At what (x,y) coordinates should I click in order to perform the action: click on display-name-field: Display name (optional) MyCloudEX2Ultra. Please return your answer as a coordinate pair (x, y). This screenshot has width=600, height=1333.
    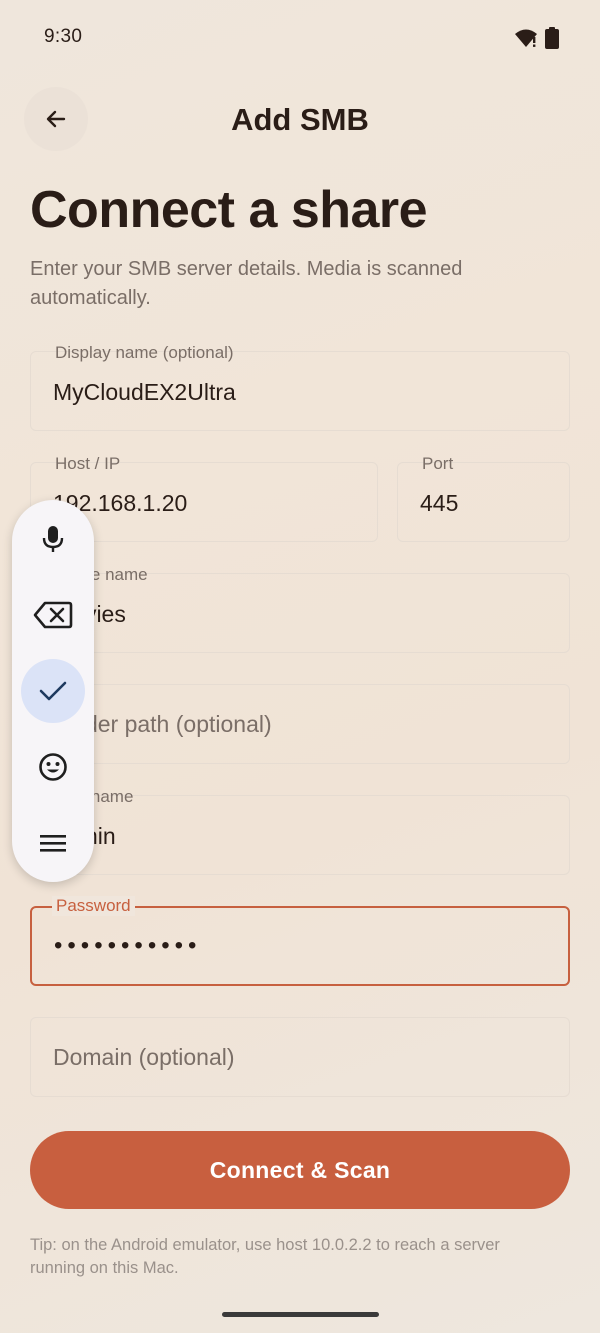
    Looking at the image, I should click on (300, 387).